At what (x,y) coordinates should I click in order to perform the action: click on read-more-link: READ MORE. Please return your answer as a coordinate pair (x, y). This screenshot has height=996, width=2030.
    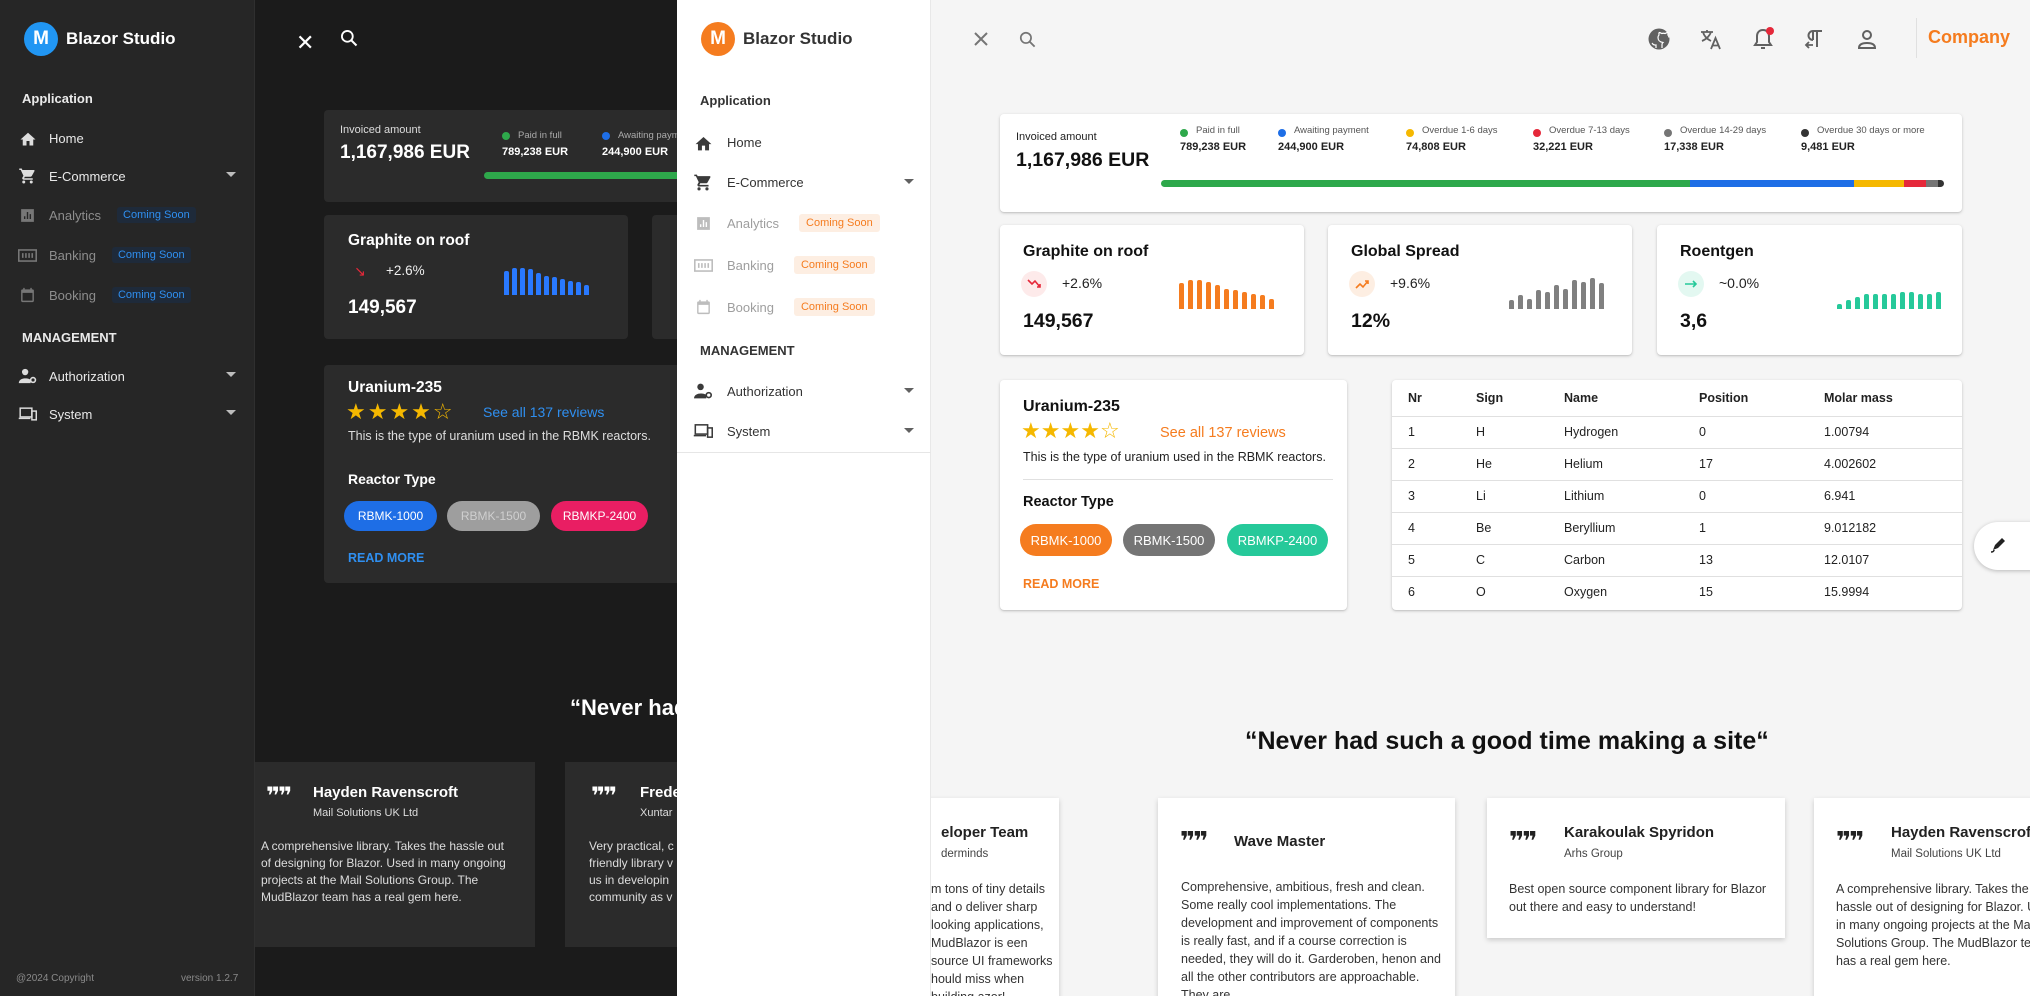
    Looking at the image, I should click on (1061, 584).